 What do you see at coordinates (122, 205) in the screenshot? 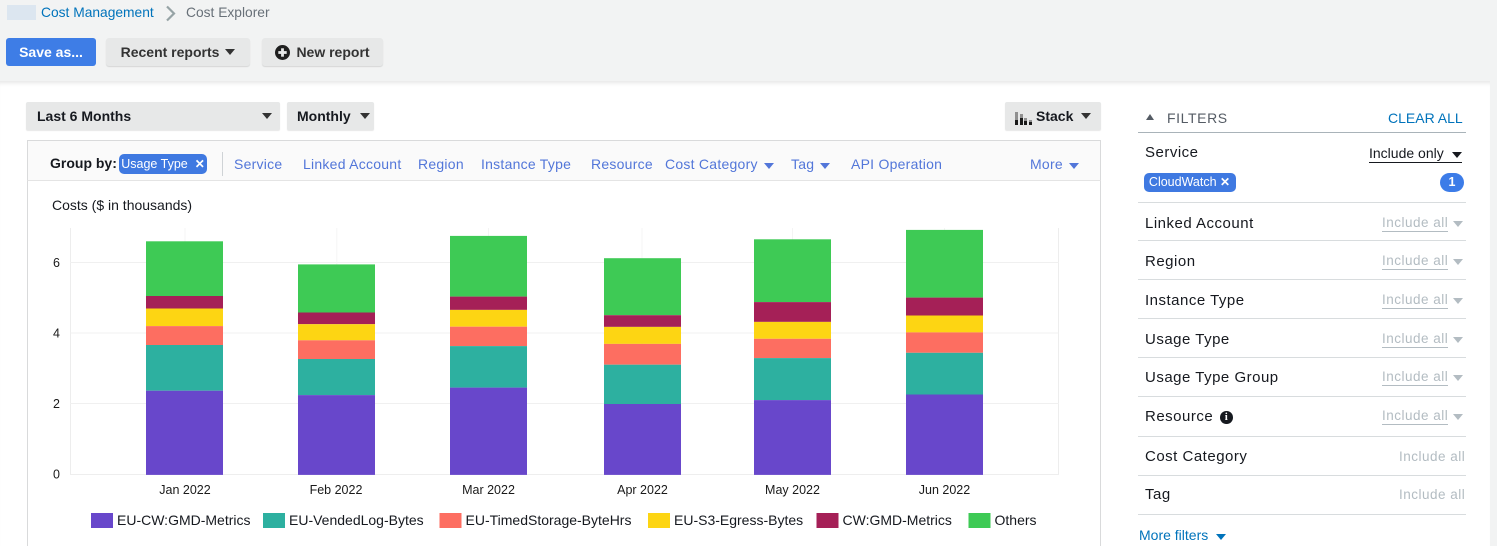
I see `svg-text: Costs ($ in thousands)` at bounding box center [122, 205].